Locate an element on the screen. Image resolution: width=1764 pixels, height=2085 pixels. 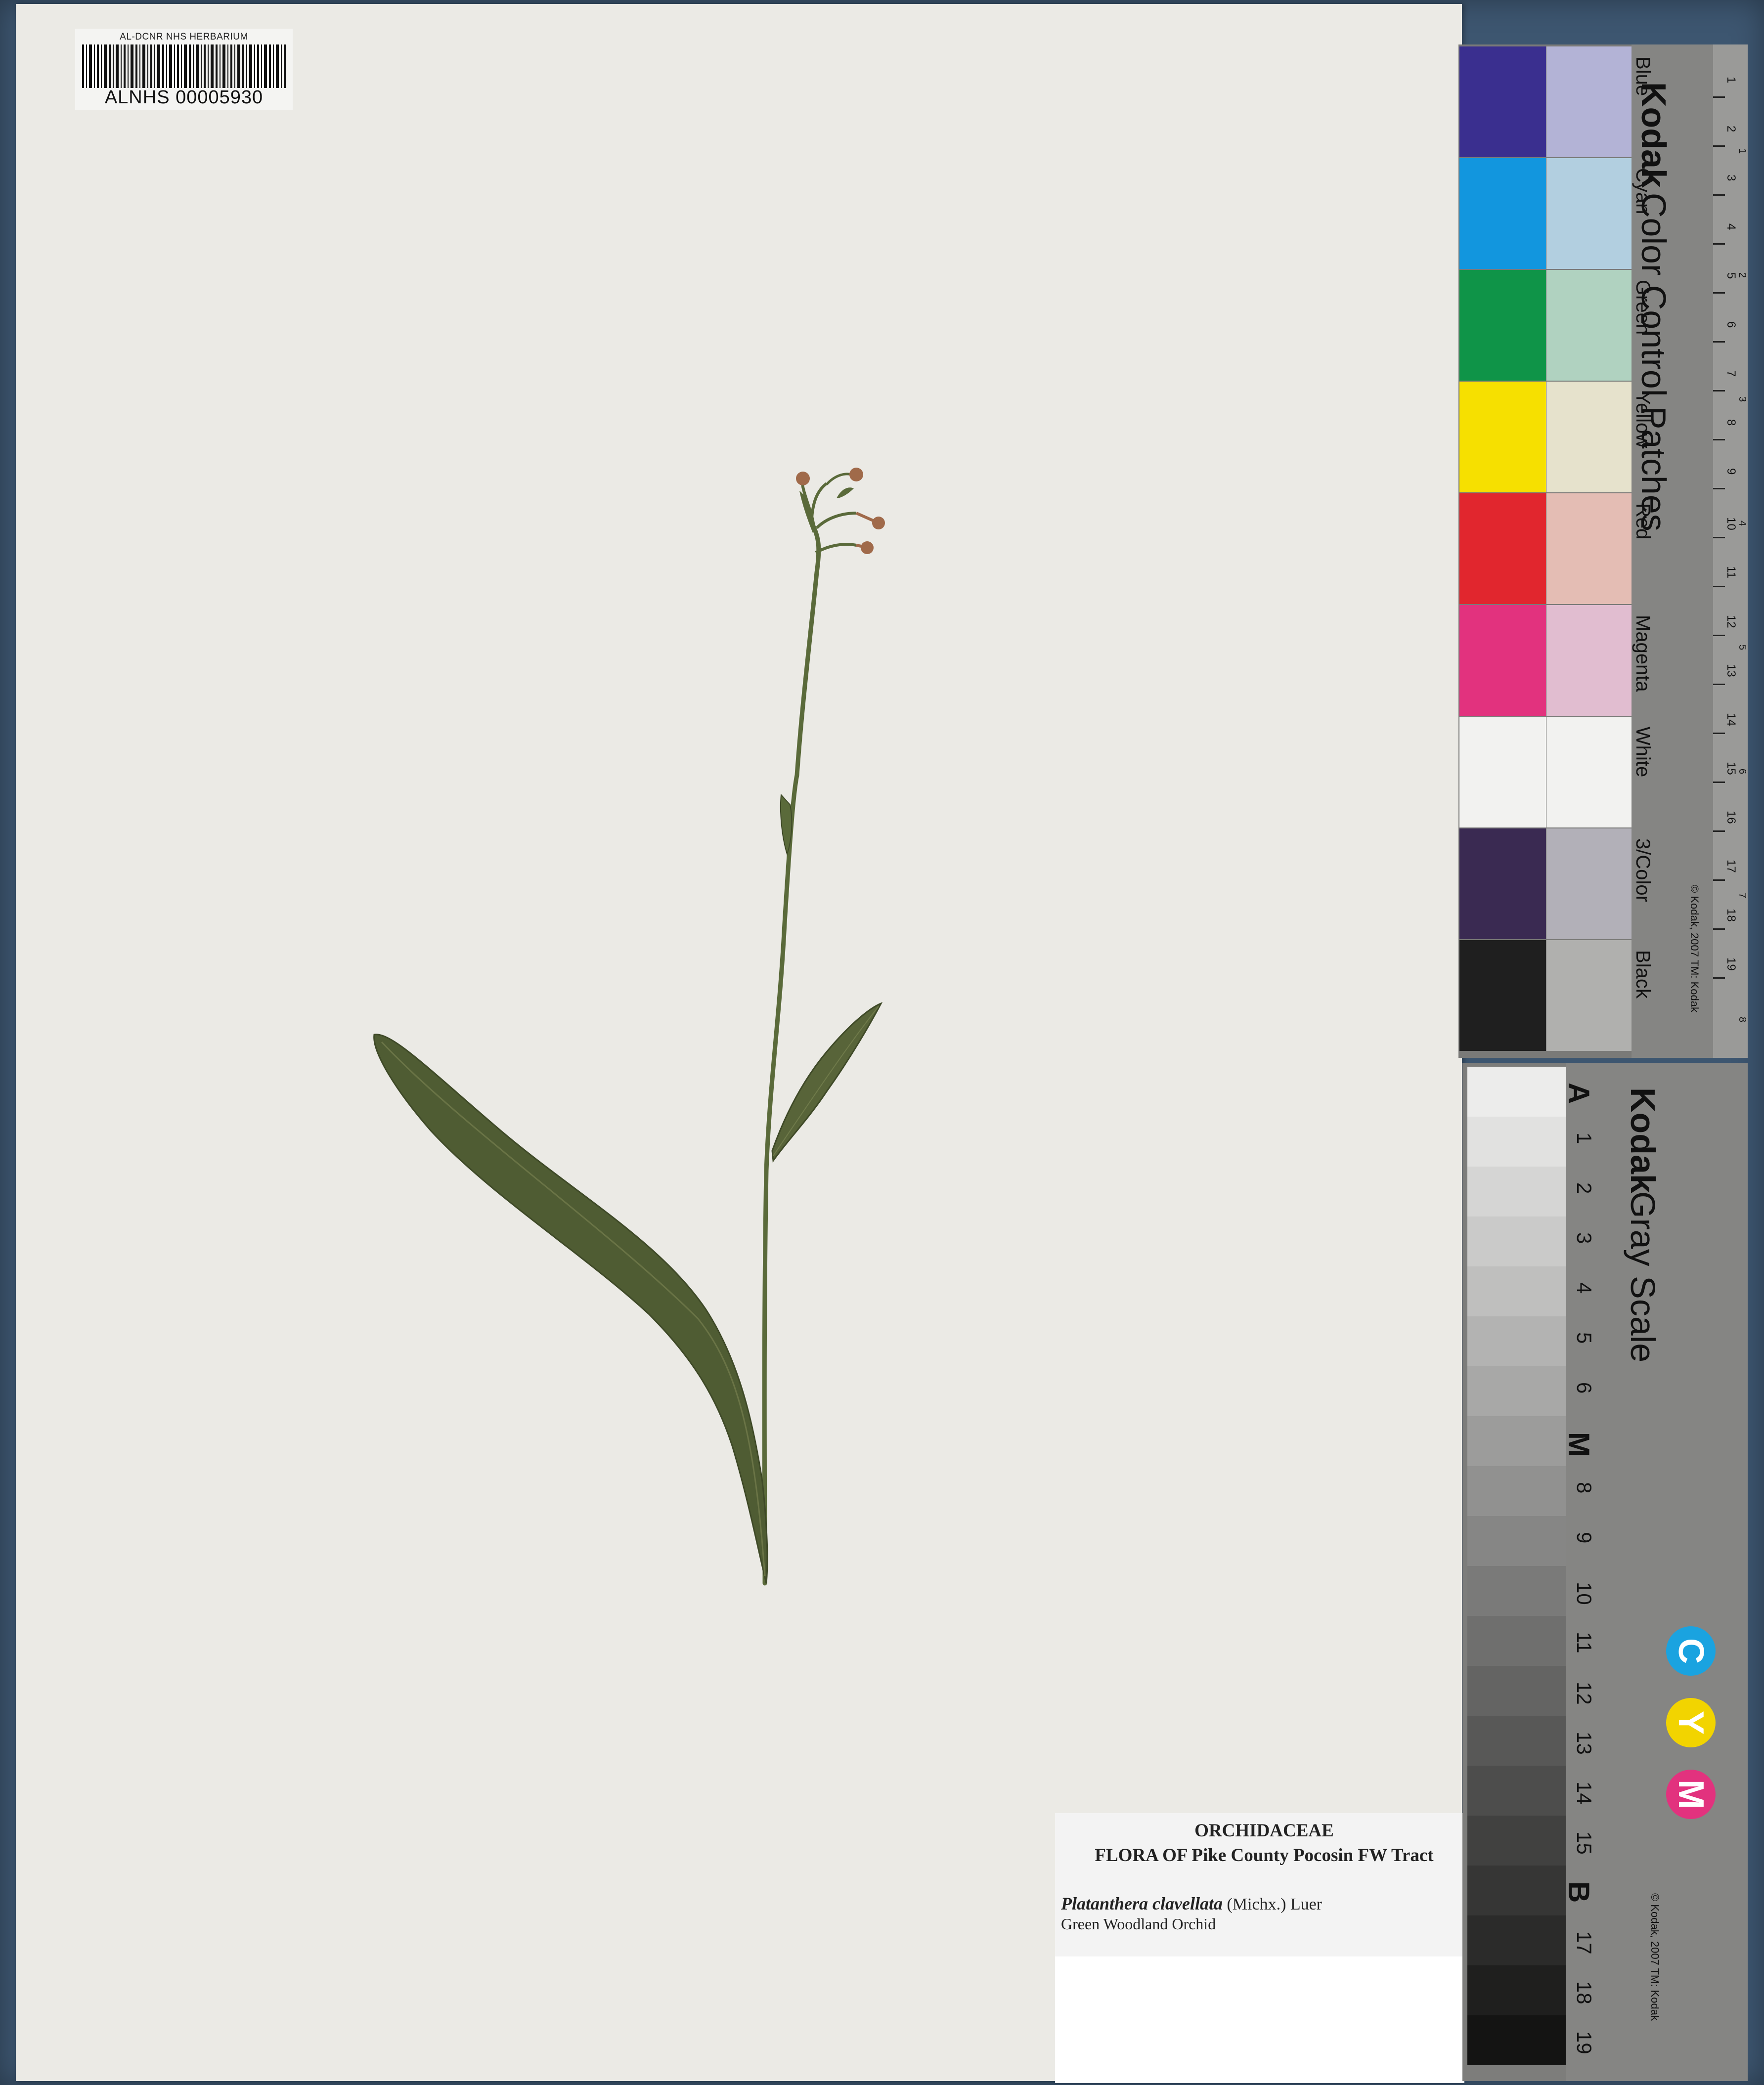
patch-label: Magenta is located at coordinates (1643, 653).